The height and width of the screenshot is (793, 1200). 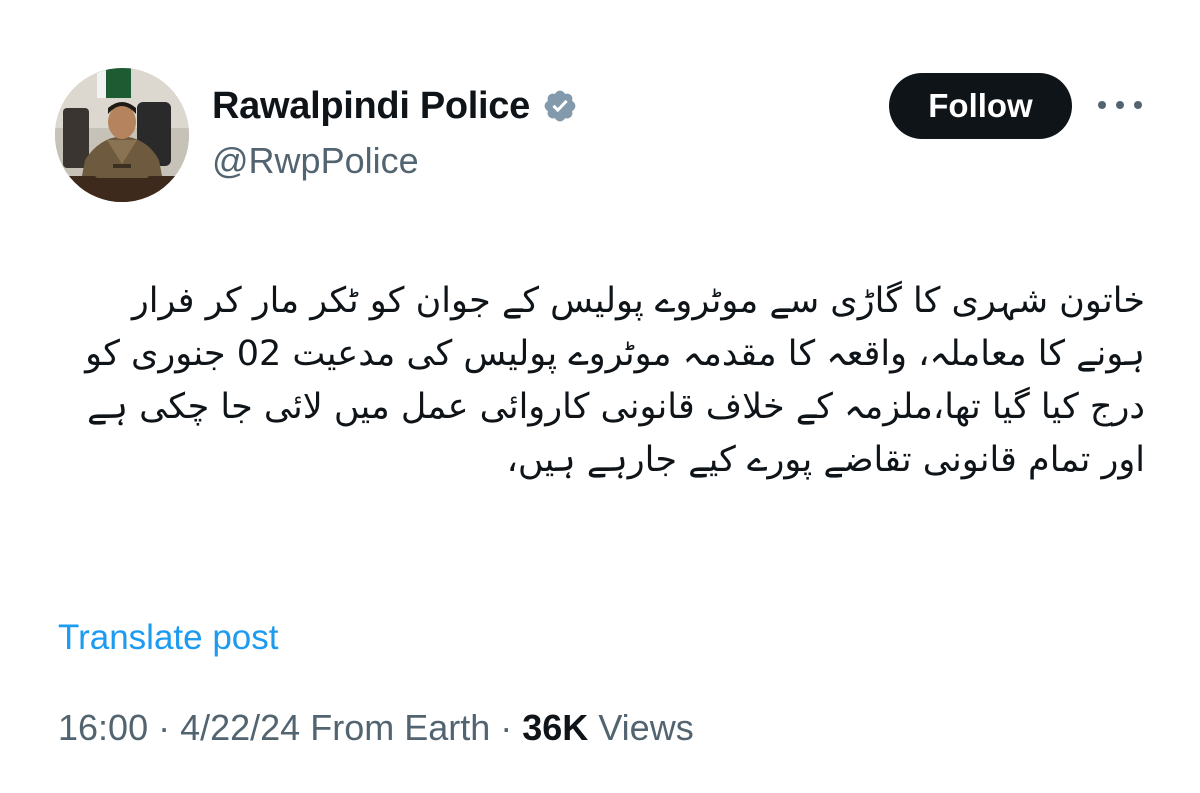 What do you see at coordinates (980, 106) in the screenshot?
I see `follow-button: Follow` at bounding box center [980, 106].